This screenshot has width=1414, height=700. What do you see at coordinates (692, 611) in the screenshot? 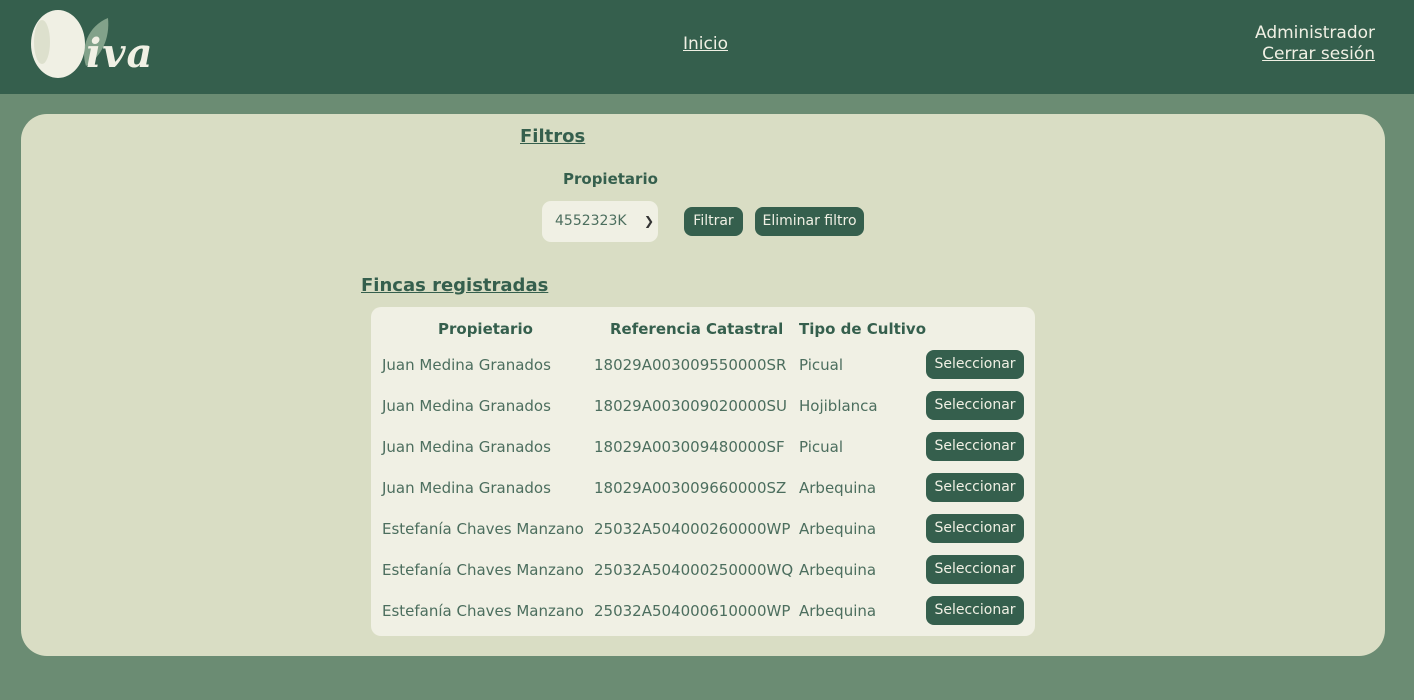
I see `cell-cadastral-ref: 25032A504000610000WP` at bounding box center [692, 611].